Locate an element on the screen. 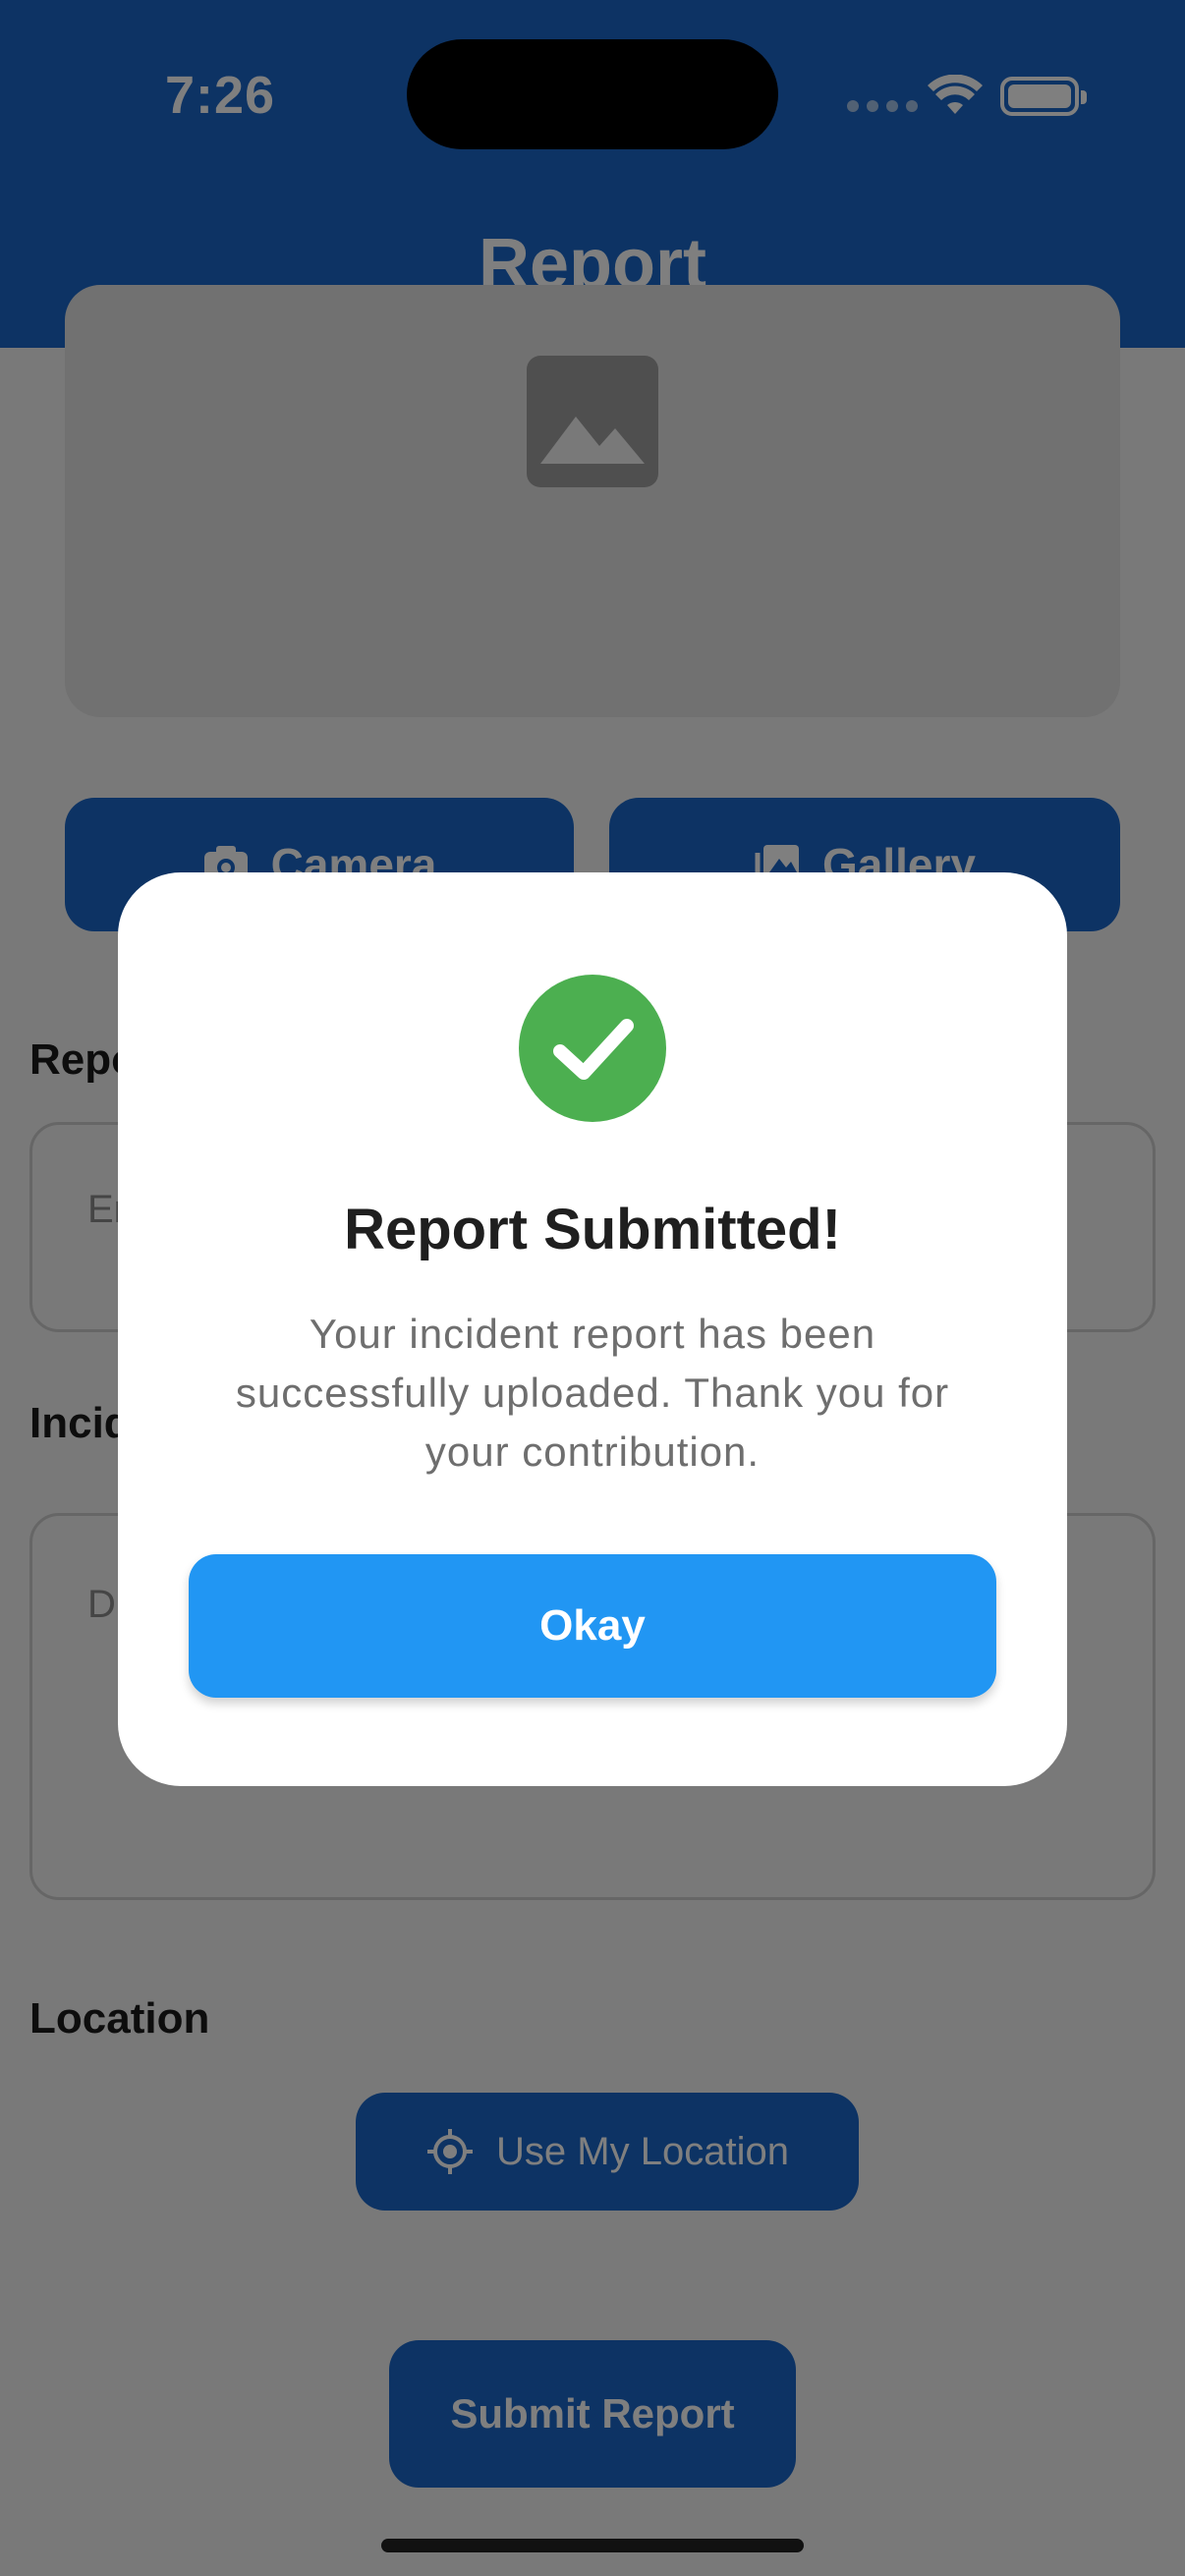 This screenshot has width=1185, height=2576. okay-button-label: Okay is located at coordinates (592, 1625).